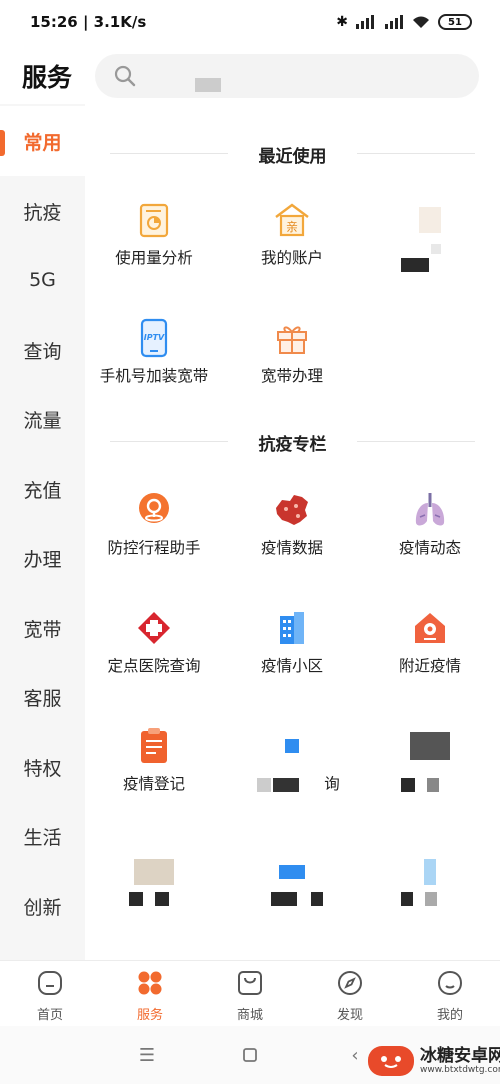 The width and height of the screenshot is (500, 1084). Describe the element at coordinates (449, 1015) in the screenshot. I see `nav-label: 我的` at that location.